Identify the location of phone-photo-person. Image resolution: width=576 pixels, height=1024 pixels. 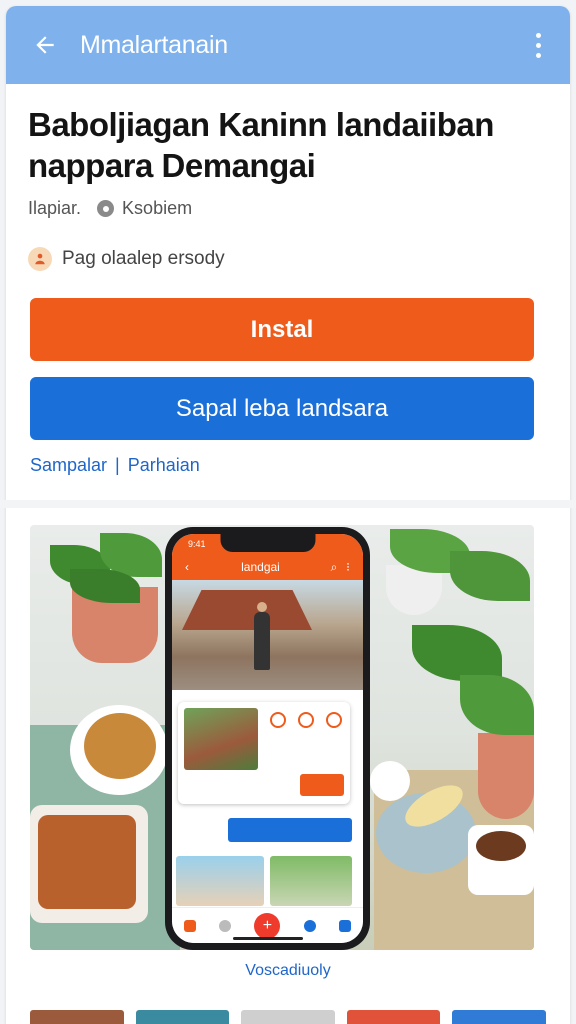
(220, 881).